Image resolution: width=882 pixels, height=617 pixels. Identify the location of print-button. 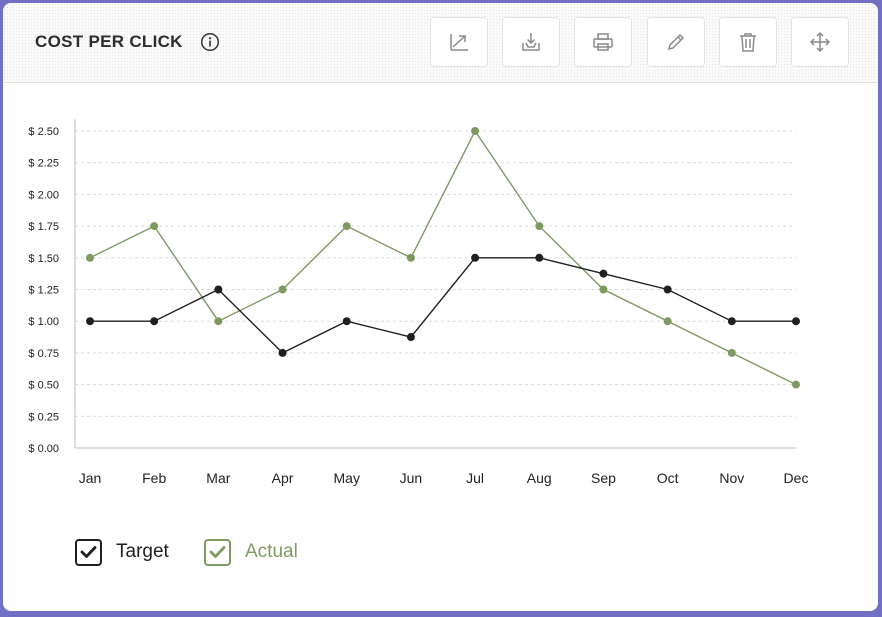
(603, 42).